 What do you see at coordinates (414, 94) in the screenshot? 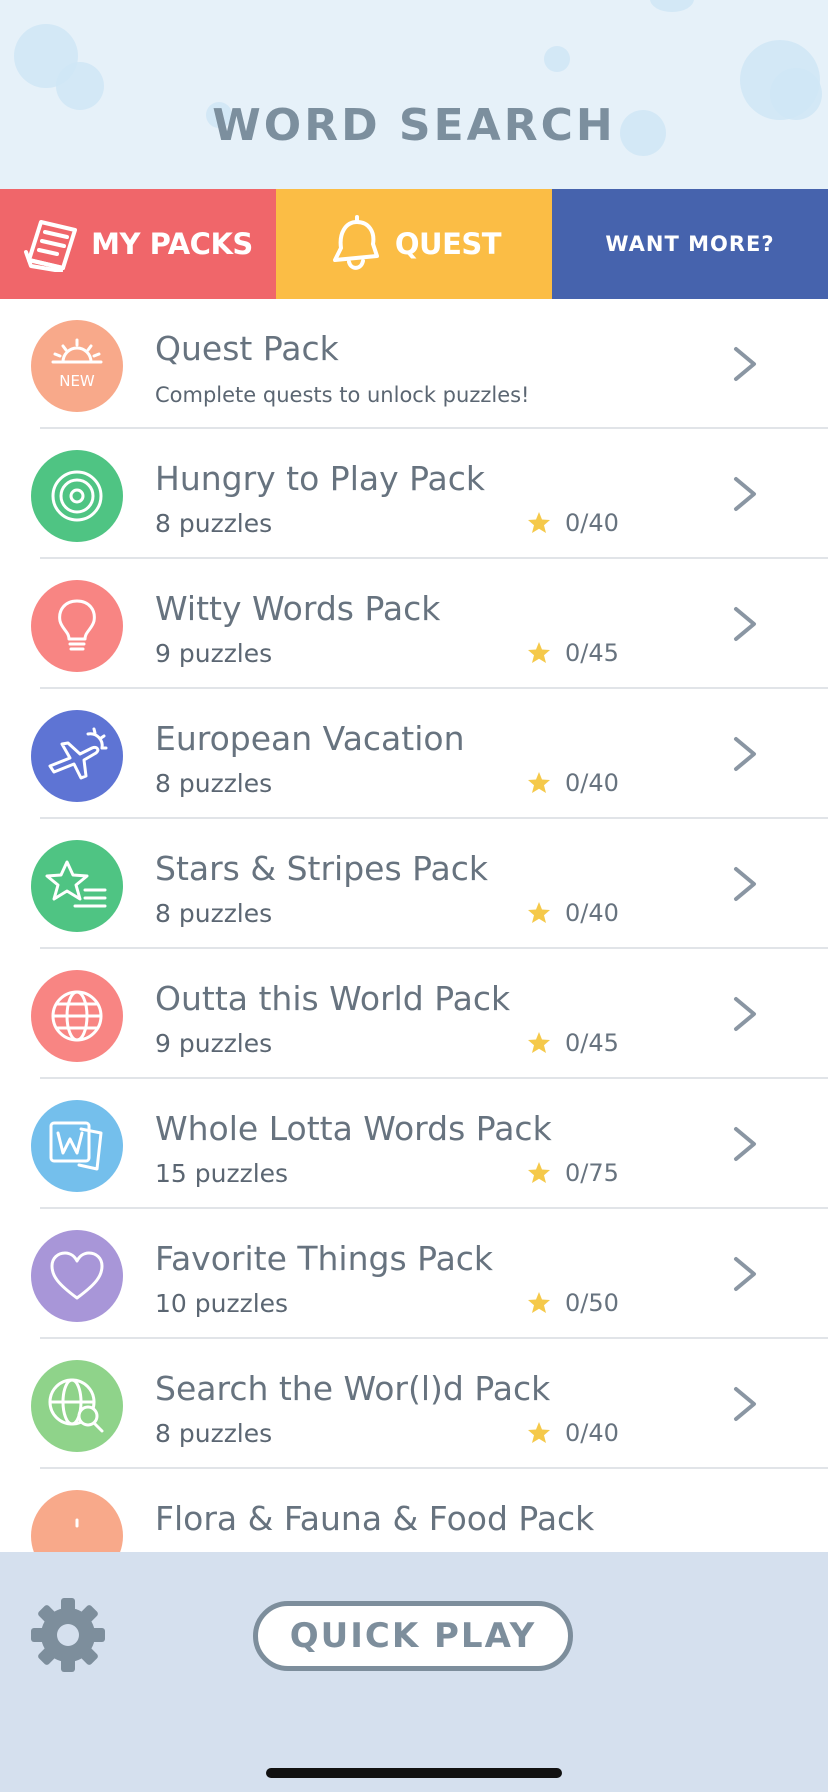
I see `app-header: WORD SEARCH` at bounding box center [414, 94].